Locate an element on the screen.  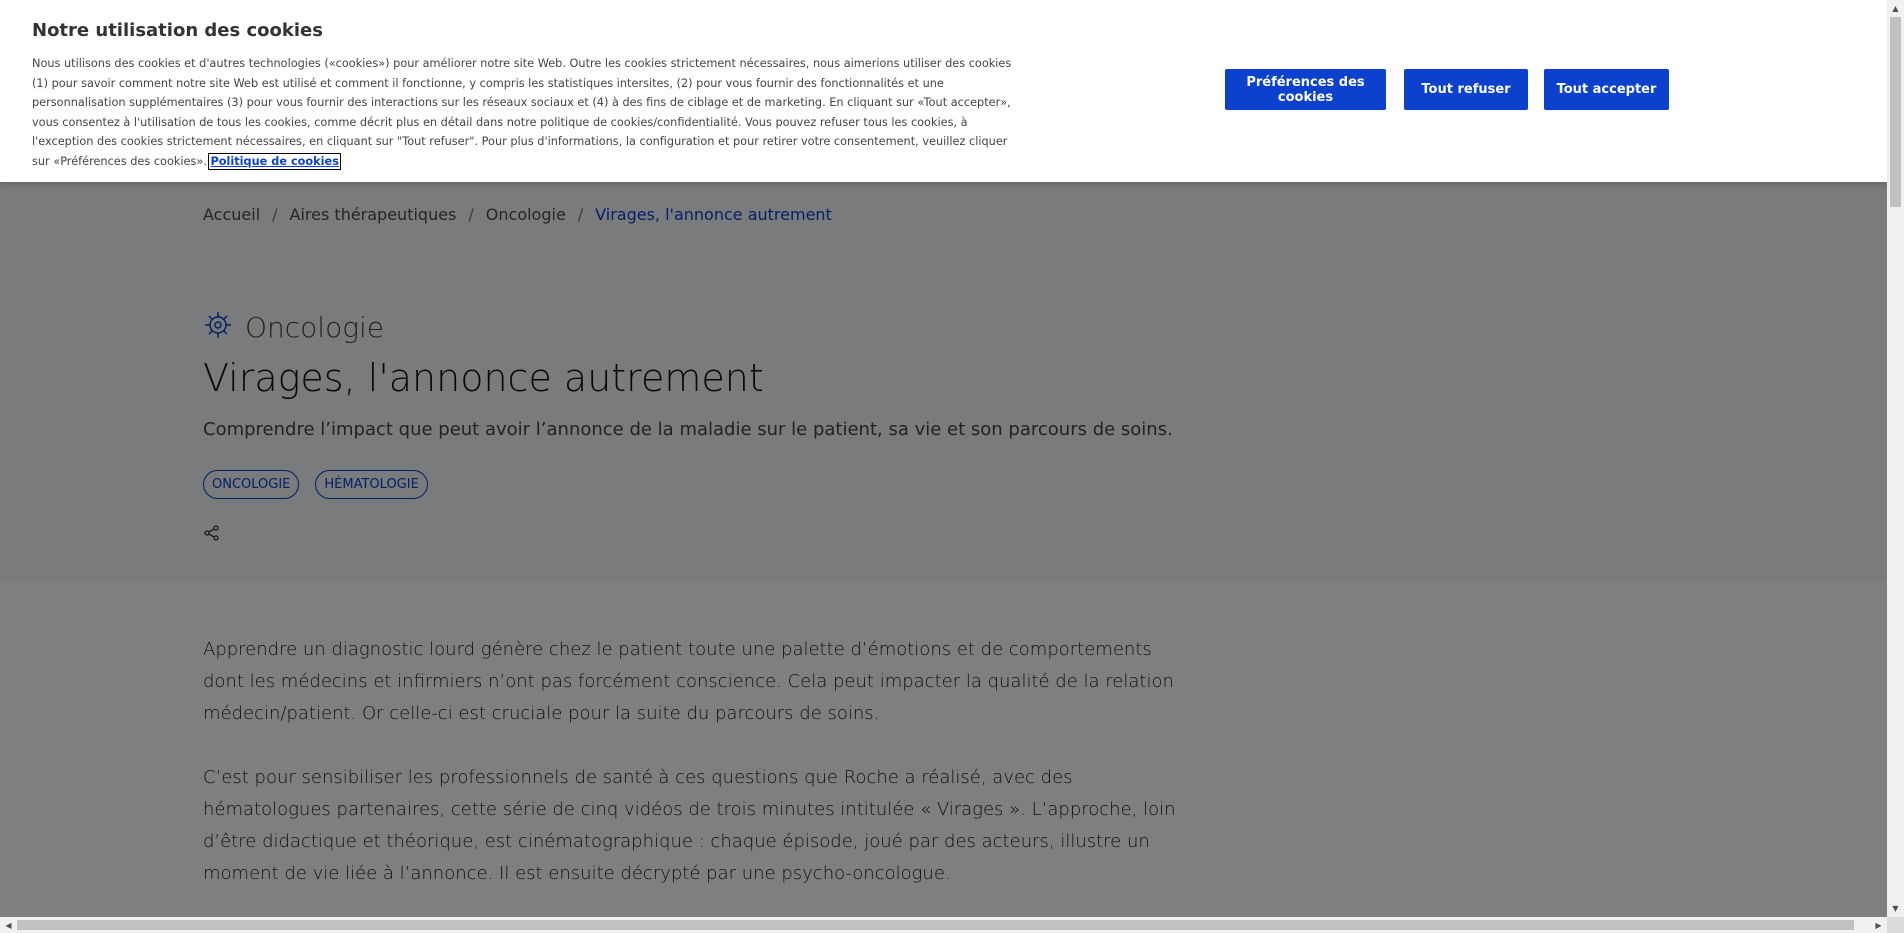
scroll-down-icon: ▼ is located at coordinates (1895, 908).